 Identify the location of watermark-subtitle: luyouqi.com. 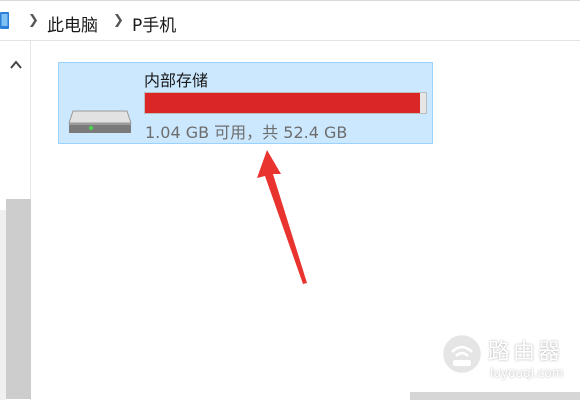
(527, 373).